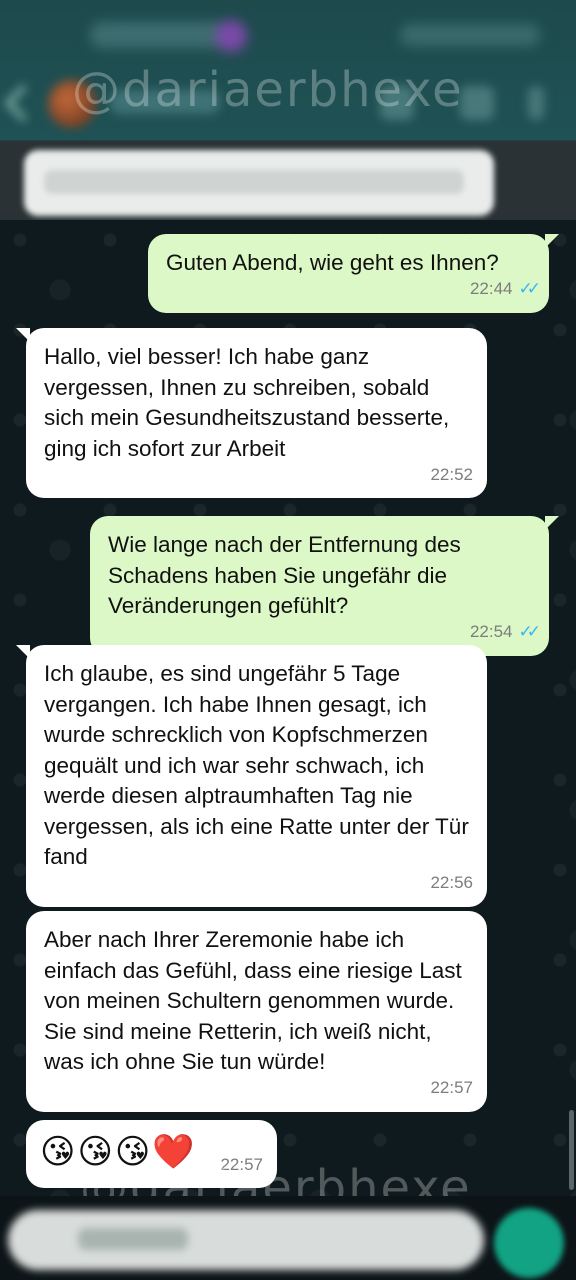 This screenshot has width=576, height=1280. I want to click on message-meta: 22:54 ✓✓, so click(505, 632).